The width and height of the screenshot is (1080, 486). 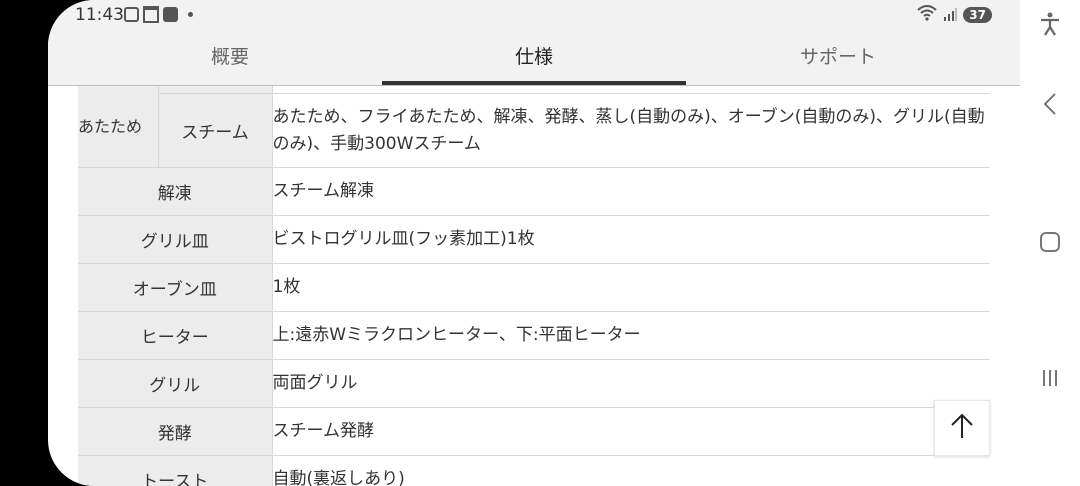 What do you see at coordinates (630, 335) in the screenshot?
I see `spec-value-heater: 上:遠赤Wミラクロンヒーター、下:平面ヒーター` at bounding box center [630, 335].